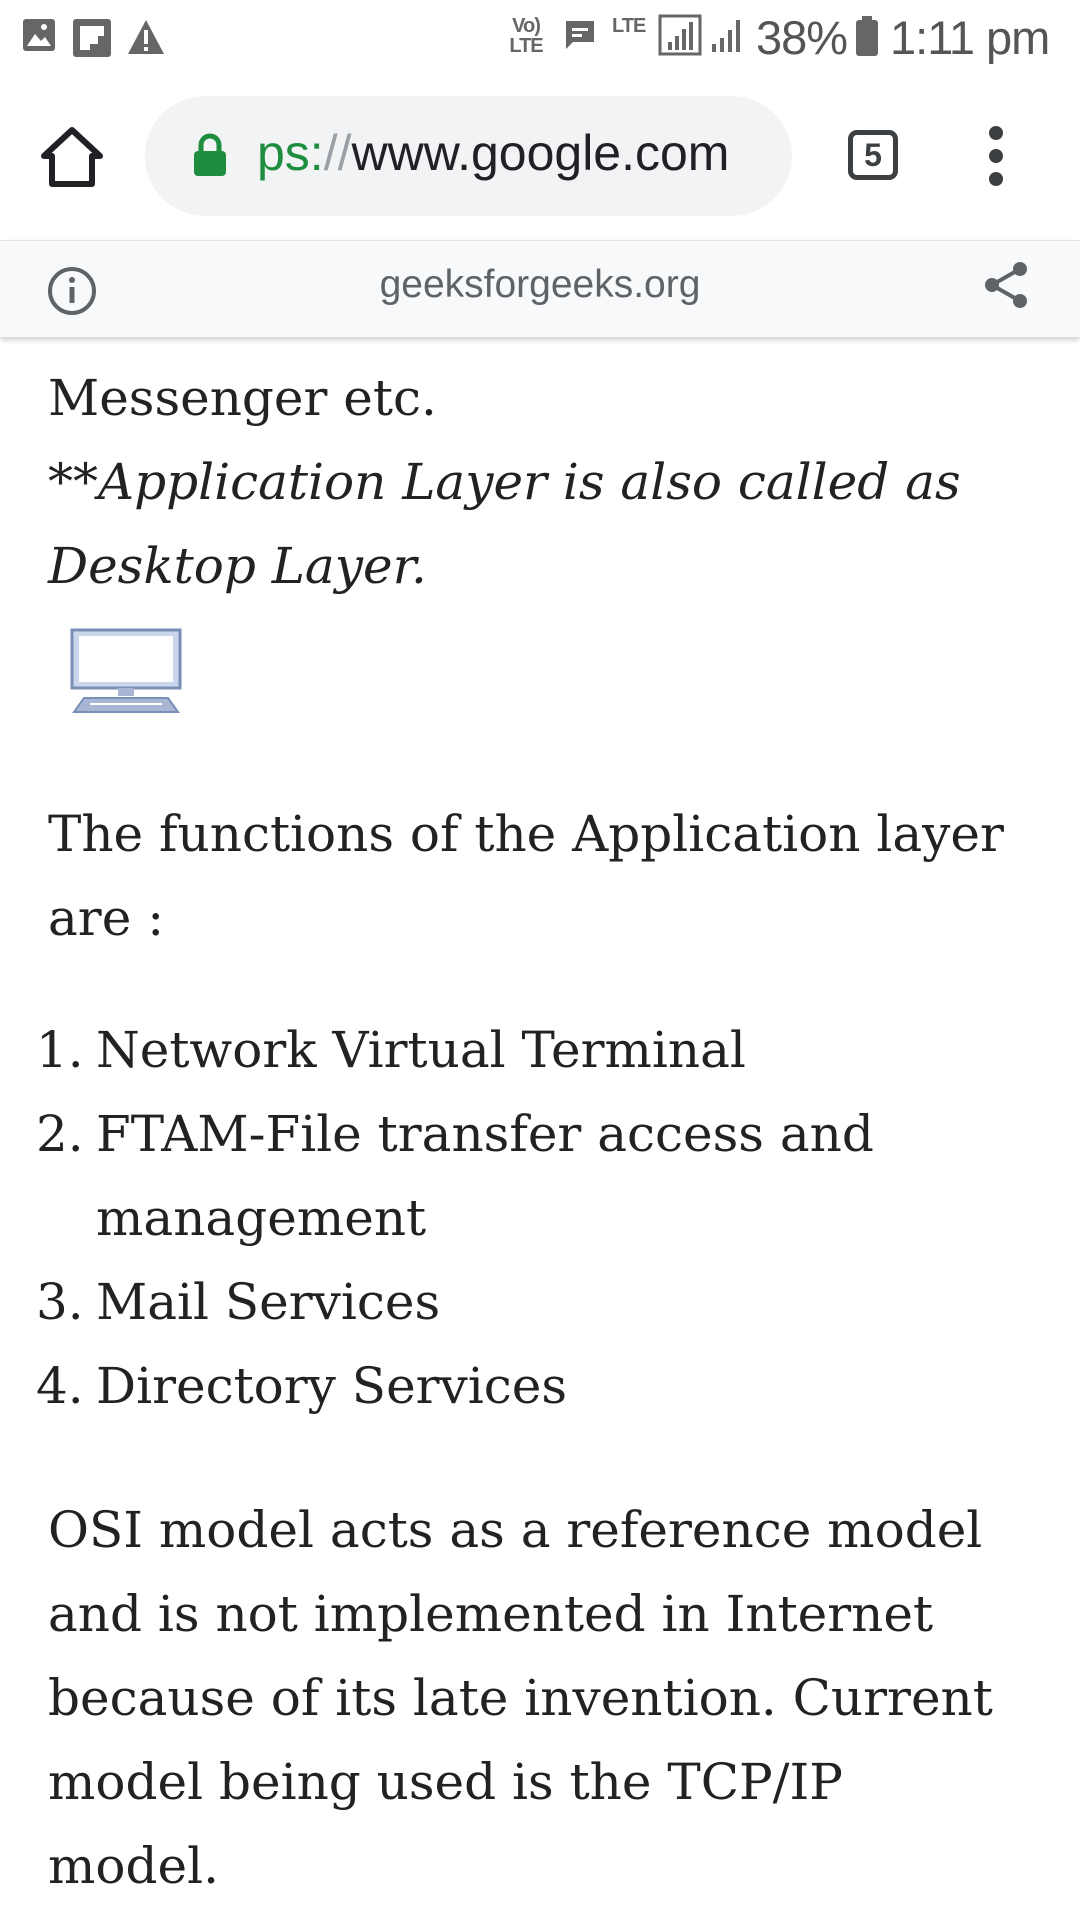 Image resolution: width=1080 pixels, height=1920 pixels. What do you see at coordinates (680, 35) in the screenshot?
I see `signal-1-icon` at bounding box center [680, 35].